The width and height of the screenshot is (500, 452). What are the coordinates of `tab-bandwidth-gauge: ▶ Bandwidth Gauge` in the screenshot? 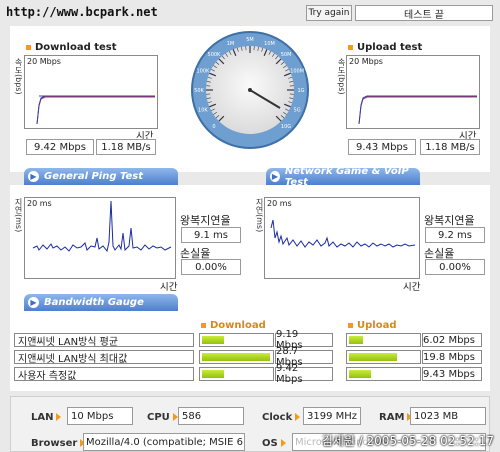 It's located at (101, 302).